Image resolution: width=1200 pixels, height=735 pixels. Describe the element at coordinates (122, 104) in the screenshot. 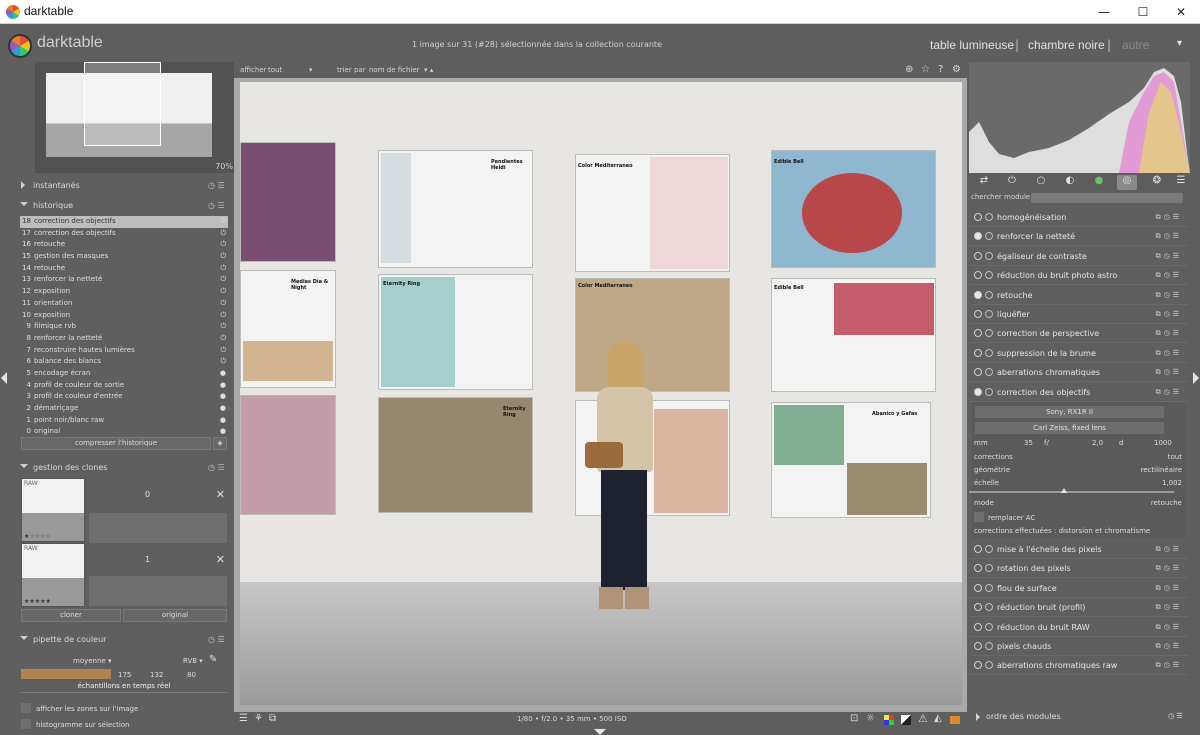

I see `navigation-viewport` at that location.